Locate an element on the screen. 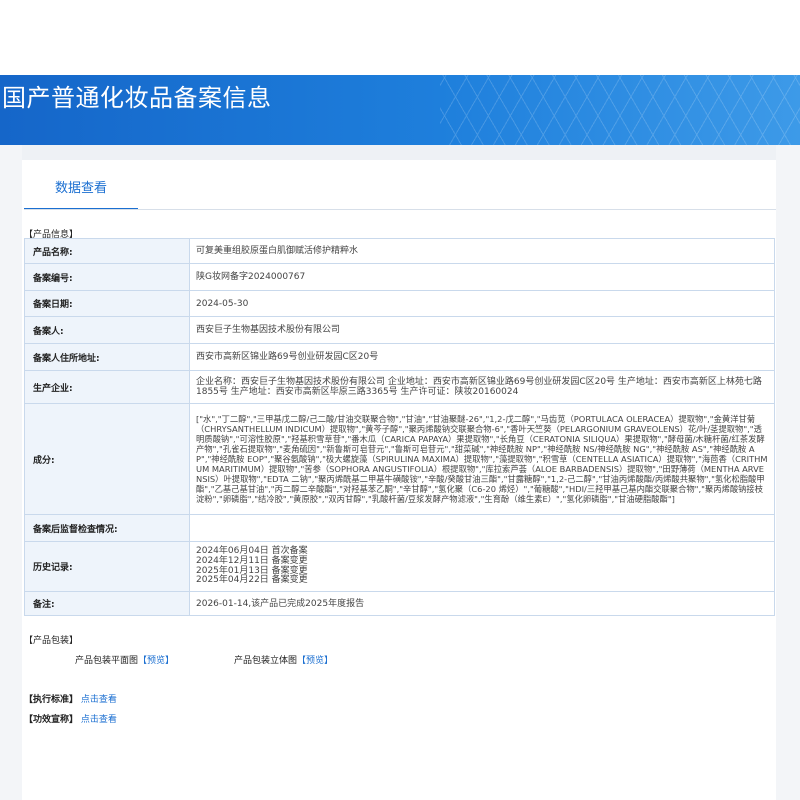  page-background-left is located at coordinates (11, 472).